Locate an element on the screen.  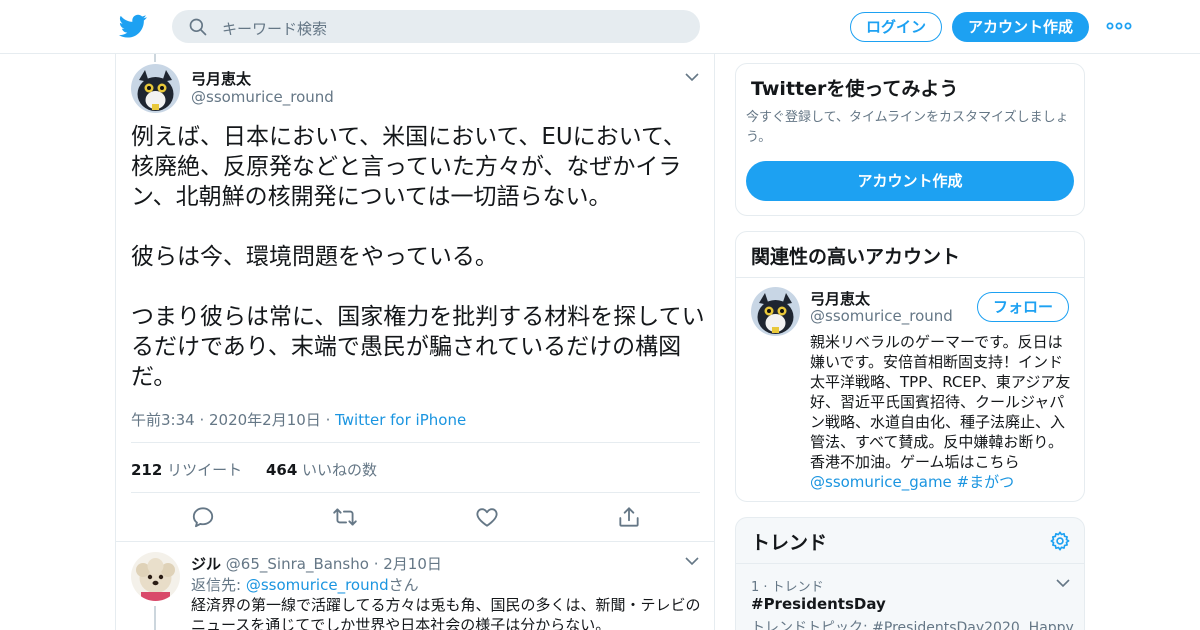
reply-to-suffix: さん is located at coordinates (403, 585).